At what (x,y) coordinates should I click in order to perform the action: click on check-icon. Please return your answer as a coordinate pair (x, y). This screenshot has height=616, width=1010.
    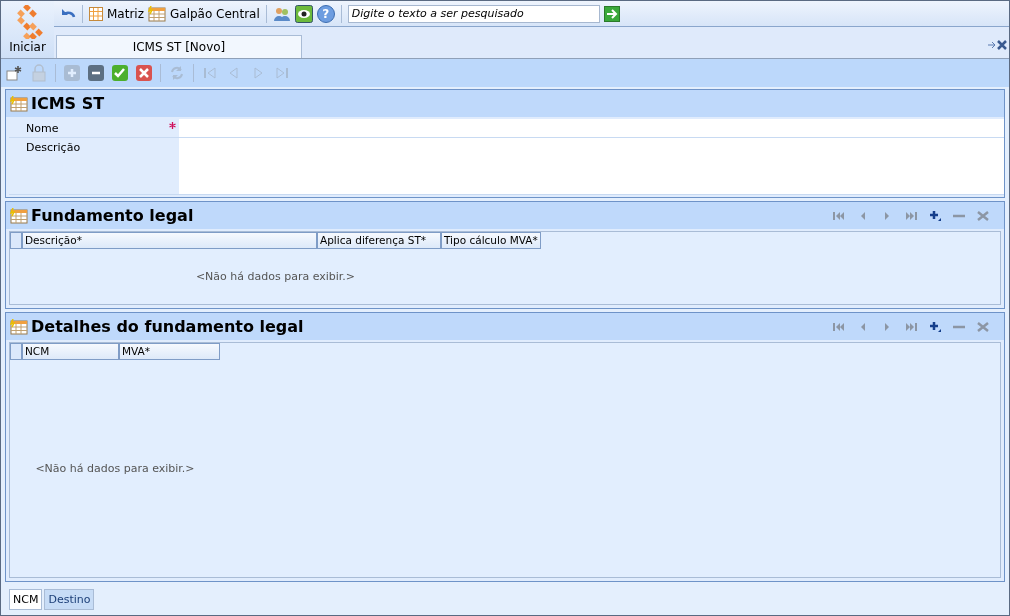
    Looking at the image, I should click on (120, 73).